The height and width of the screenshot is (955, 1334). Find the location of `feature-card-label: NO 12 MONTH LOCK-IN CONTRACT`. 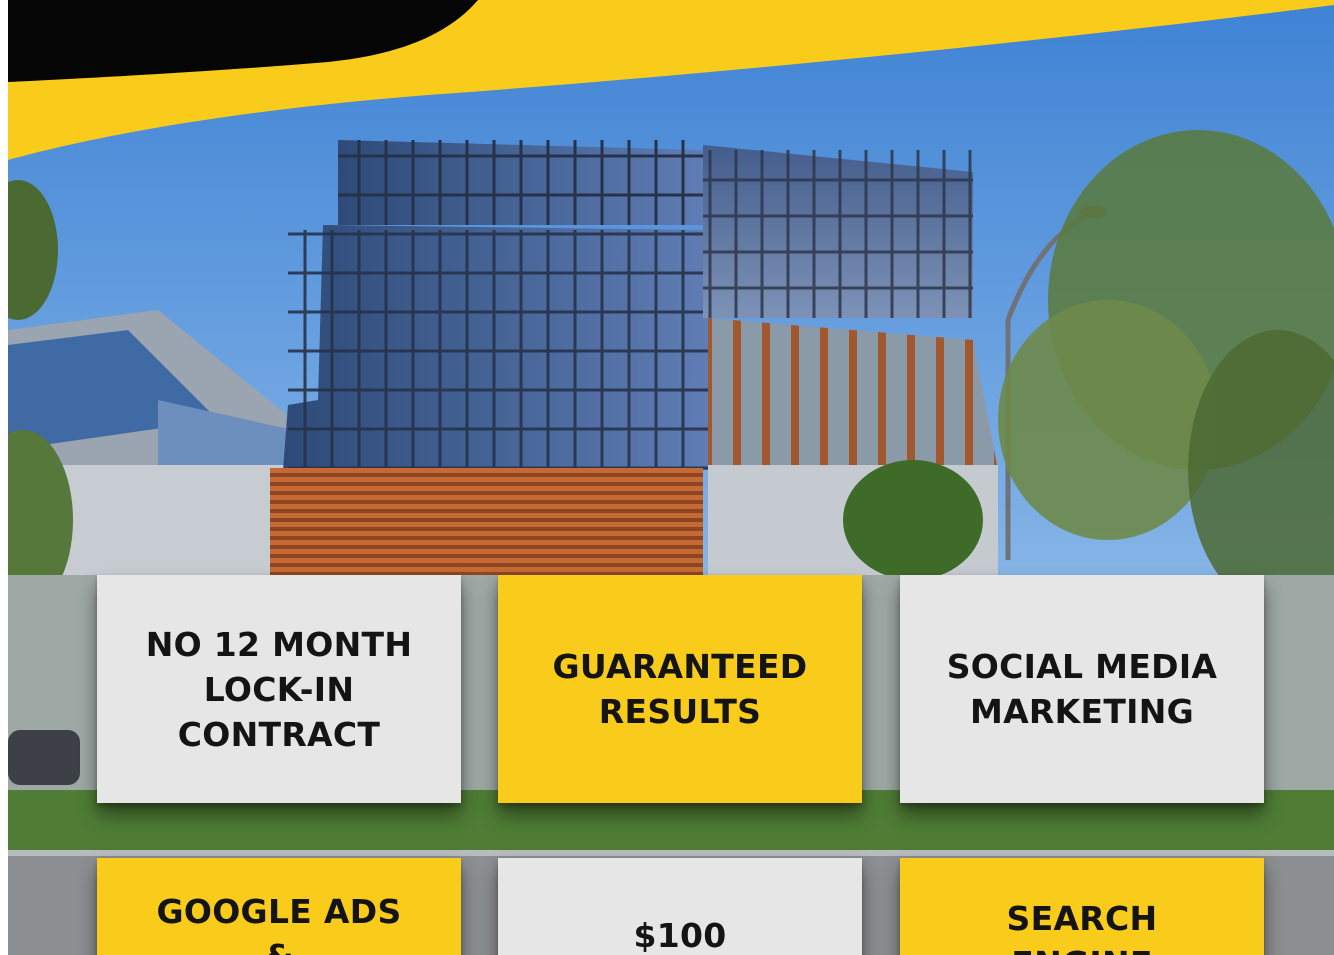

feature-card-label: NO 12 MONTH LOCK-IN CONTRACT is located at coordinates (279, 689).